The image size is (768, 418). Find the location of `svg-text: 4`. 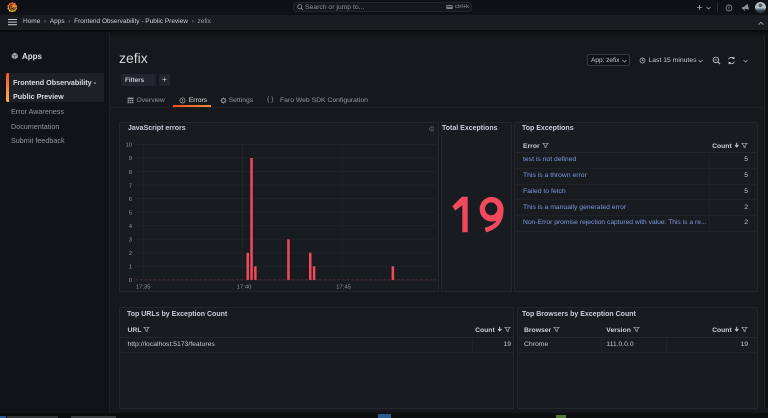

svg-text: 4 is located at coordinates (131, 226).